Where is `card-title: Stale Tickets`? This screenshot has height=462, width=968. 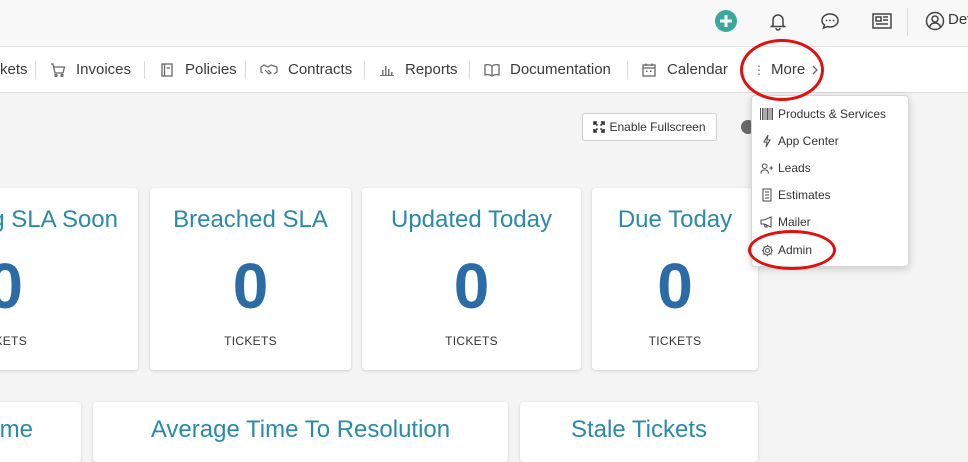 card-title: Stale Tickets is located at coordinates (639, 429).